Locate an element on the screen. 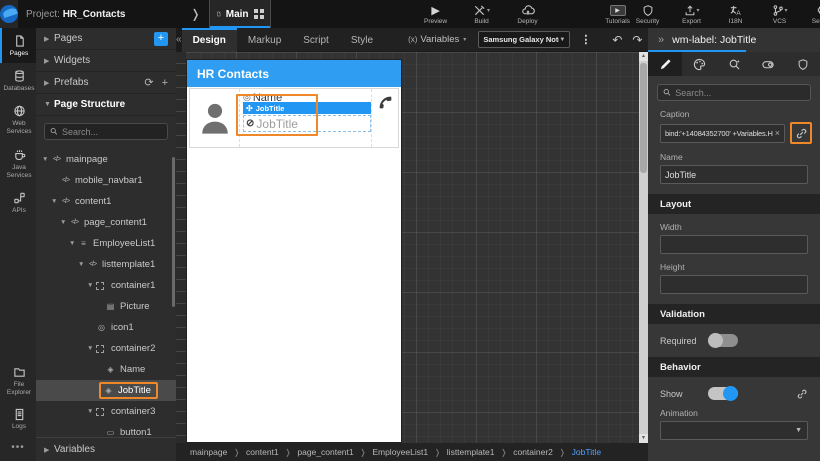  tree-item-content1: ▼ </> content1 is located at coordinates (106, 201).